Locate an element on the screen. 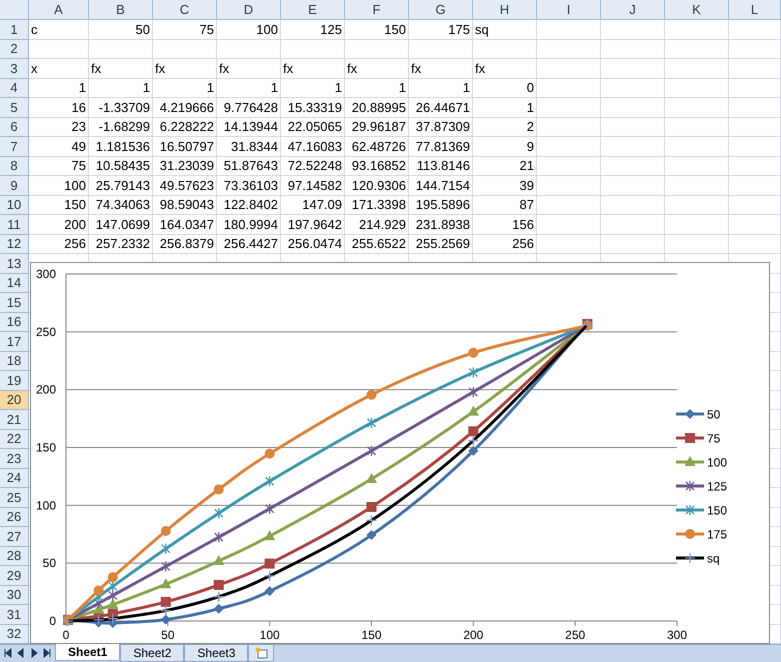 This screenshot has width=781, height=662. table-cell: 180.9994 is located at coordinates (249, 224).